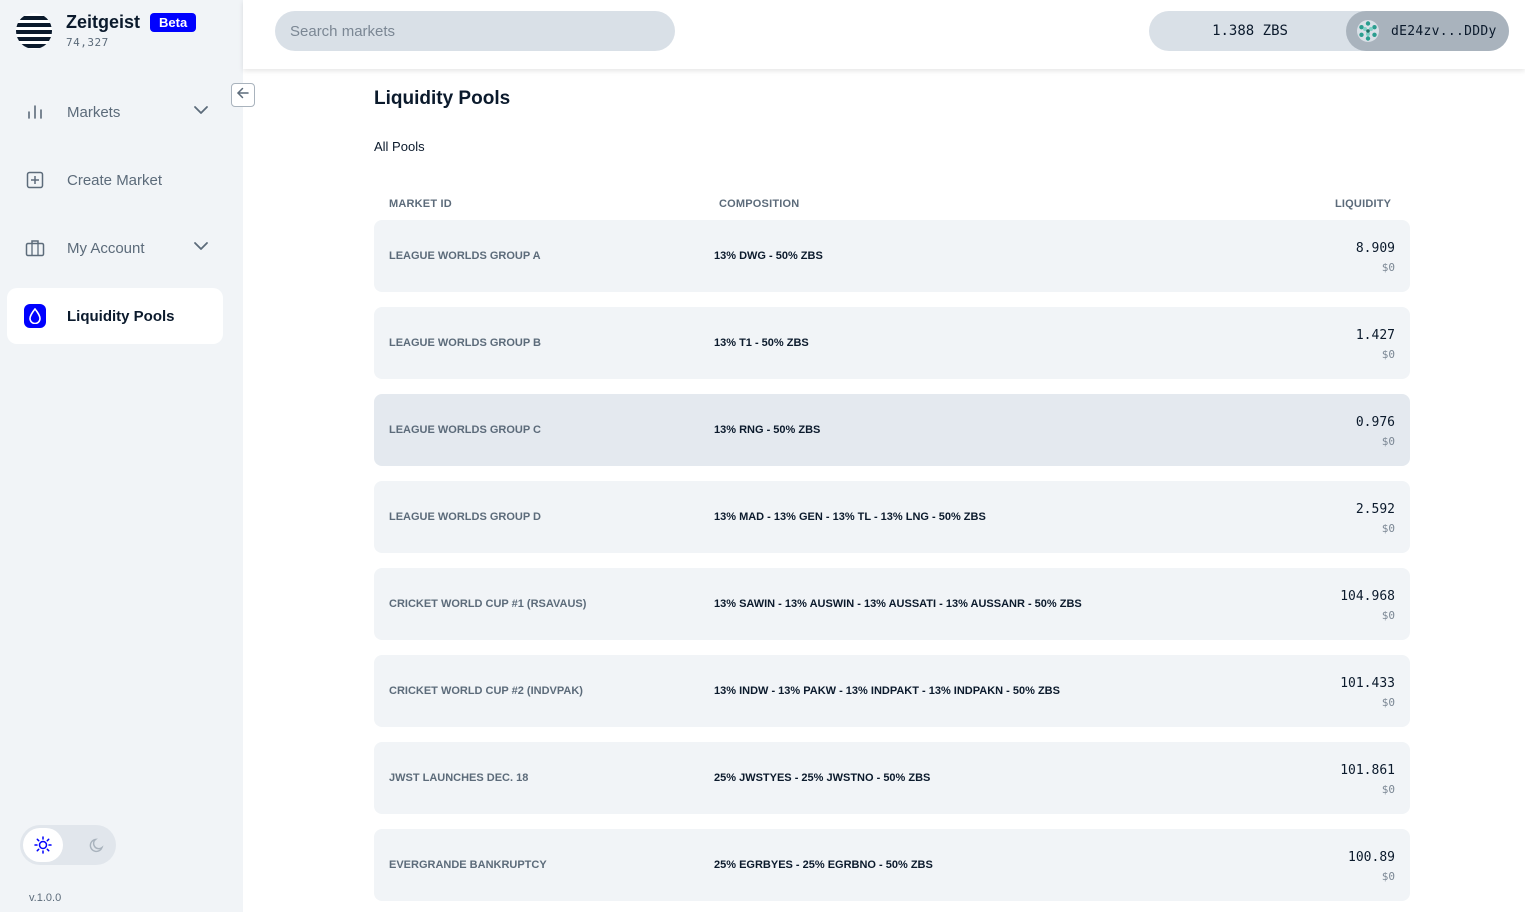 The height and width of the screenshot is (912, 1525). I want to click on zeitgeist-logo-icon, so click(34, 31).